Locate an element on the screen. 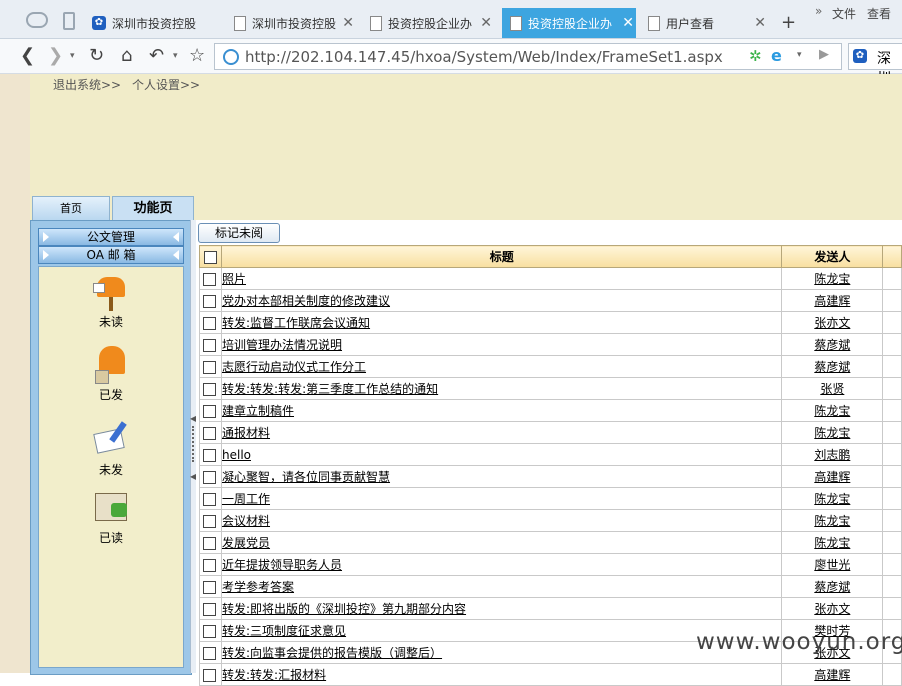 The image size is (902, 686). back-icon: ❮ is located at coordinates (27, 55).